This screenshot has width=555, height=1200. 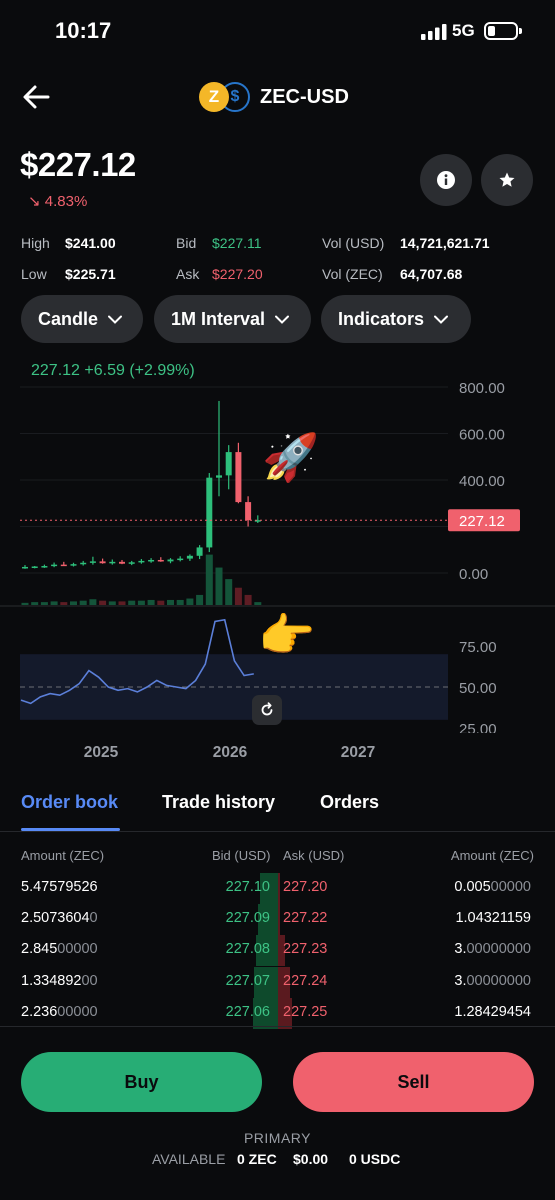 What do you see at coordinates (305, 1011) in the screenshot?
I see `ask-price: 227.25` at bounding box center [305, 1011].